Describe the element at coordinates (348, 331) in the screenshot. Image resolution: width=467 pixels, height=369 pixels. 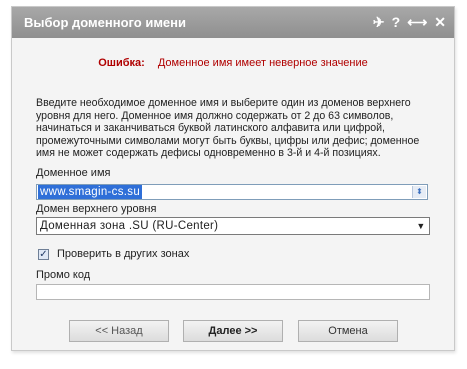
I see `cancel-button: Отмена` at that location.